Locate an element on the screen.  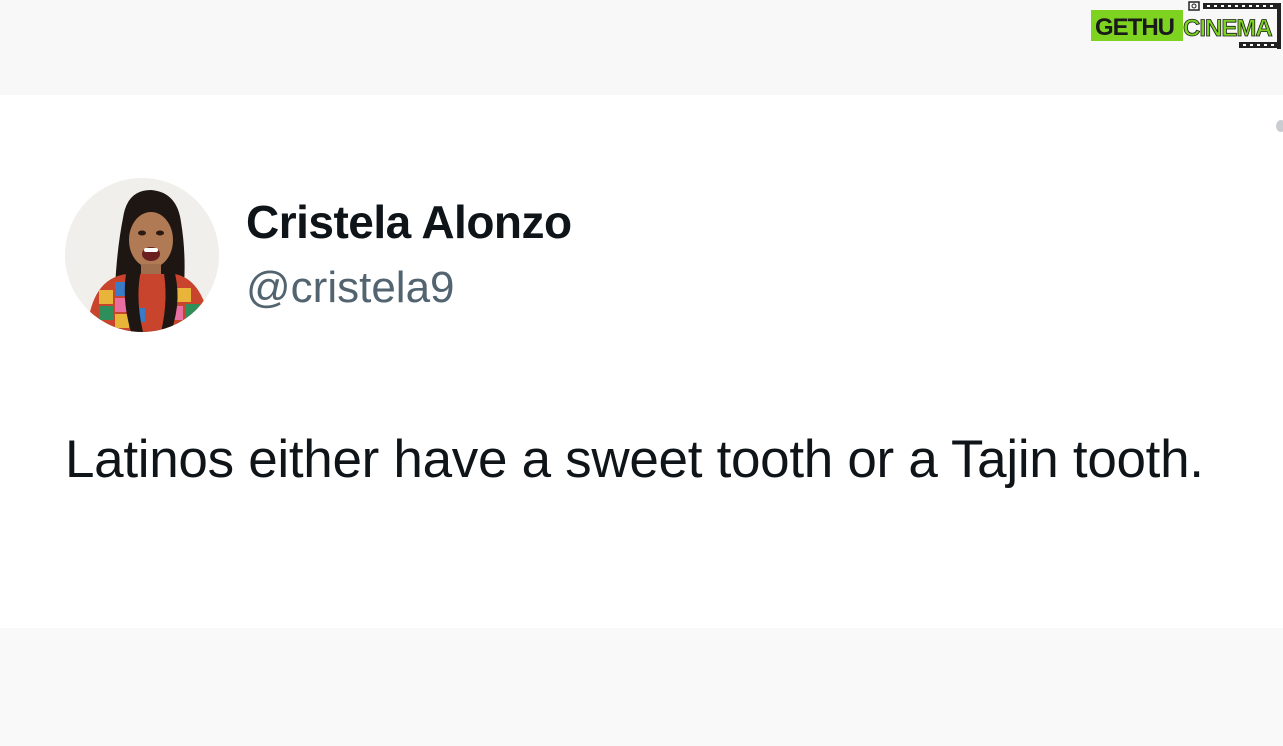
svg-text: GETHU is located at coordinates (1134, 27).